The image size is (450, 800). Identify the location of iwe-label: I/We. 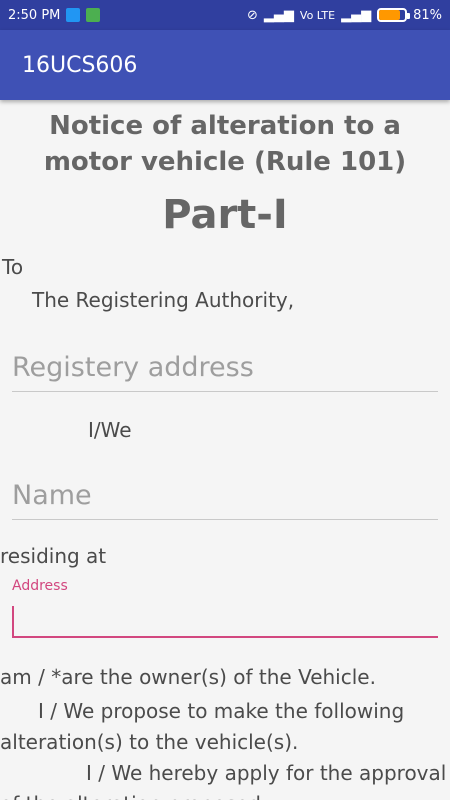
(110, 430).